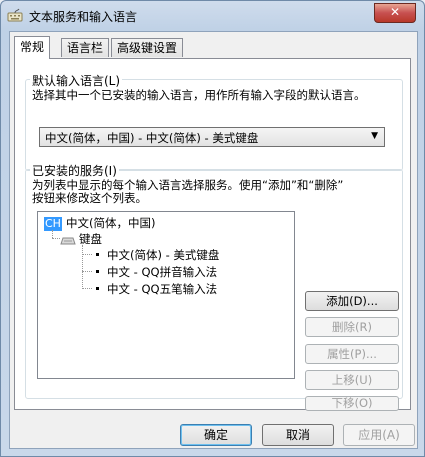 The height and width of the screenshot is (457, 425). I want to click on tab-label: 高级键设置, so click(147, 48).